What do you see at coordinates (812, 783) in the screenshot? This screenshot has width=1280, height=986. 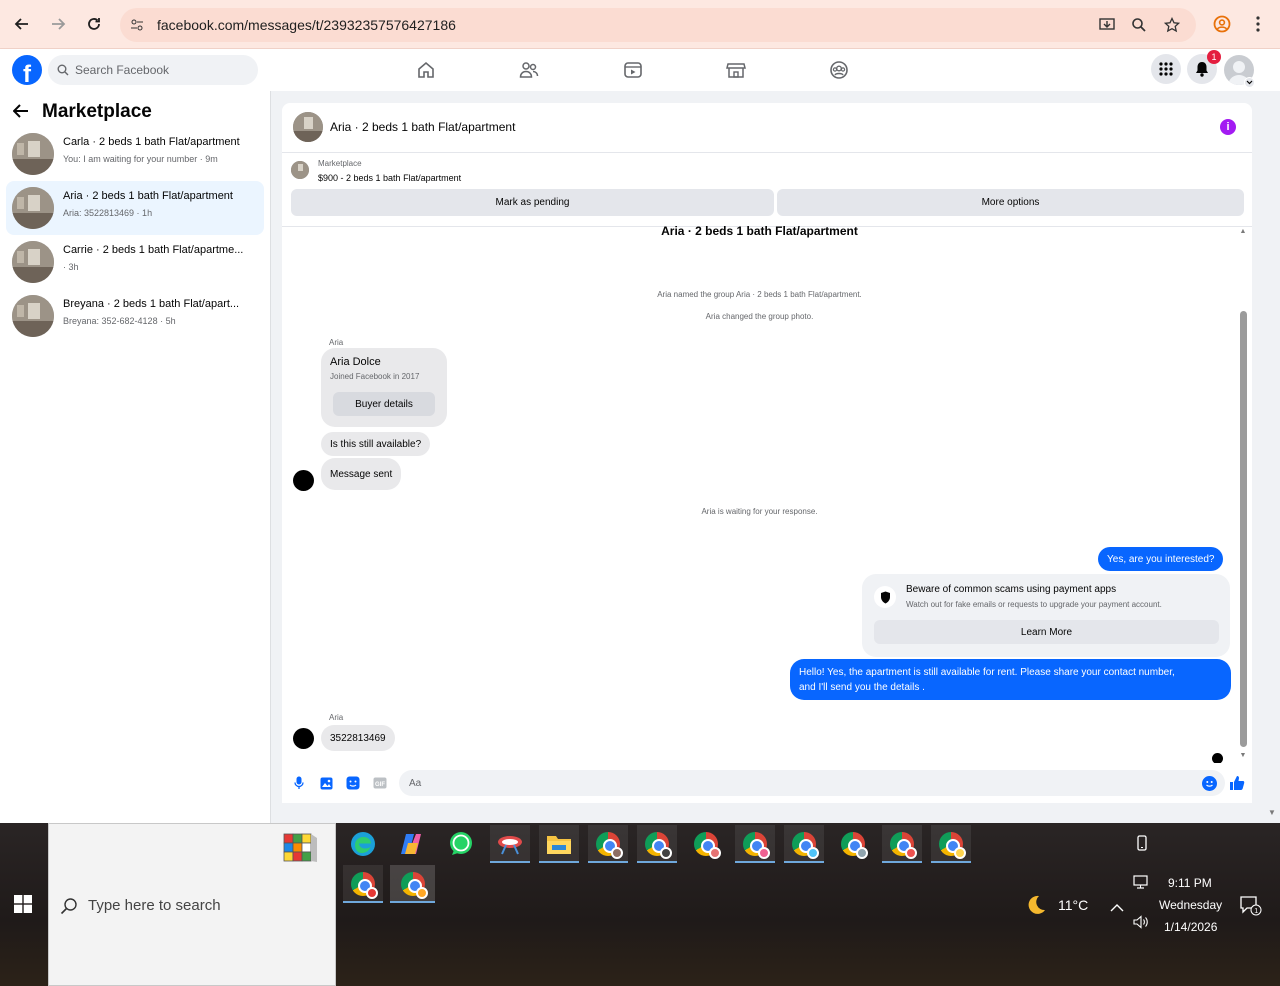 I see `message-input: Aa` at bounding box center [812, 783].